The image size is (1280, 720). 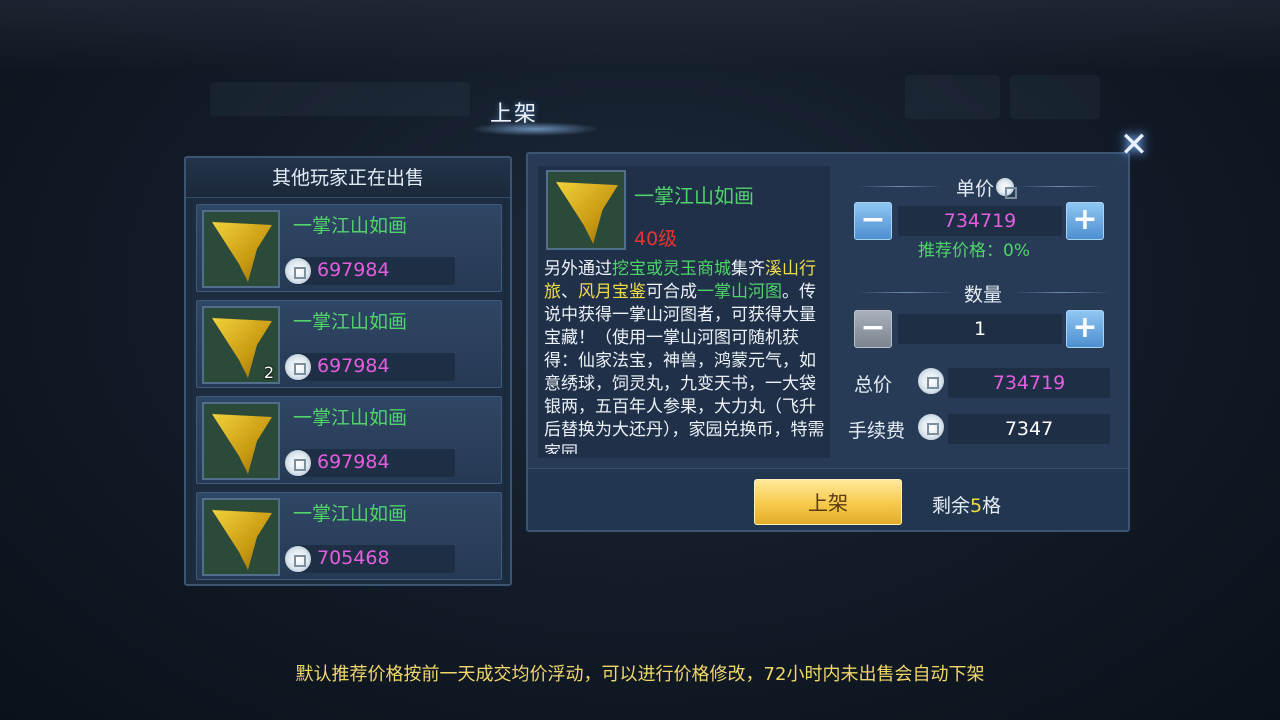 I want to click on unit-price-label: 单价, so click(x=975, y=189).